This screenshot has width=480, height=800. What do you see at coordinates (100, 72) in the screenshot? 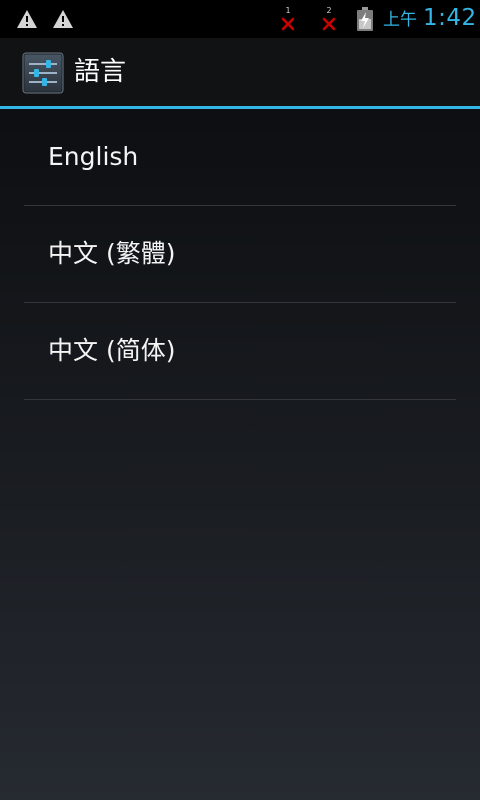
I see `page-title: 語言` at bounding box center [100, 72].